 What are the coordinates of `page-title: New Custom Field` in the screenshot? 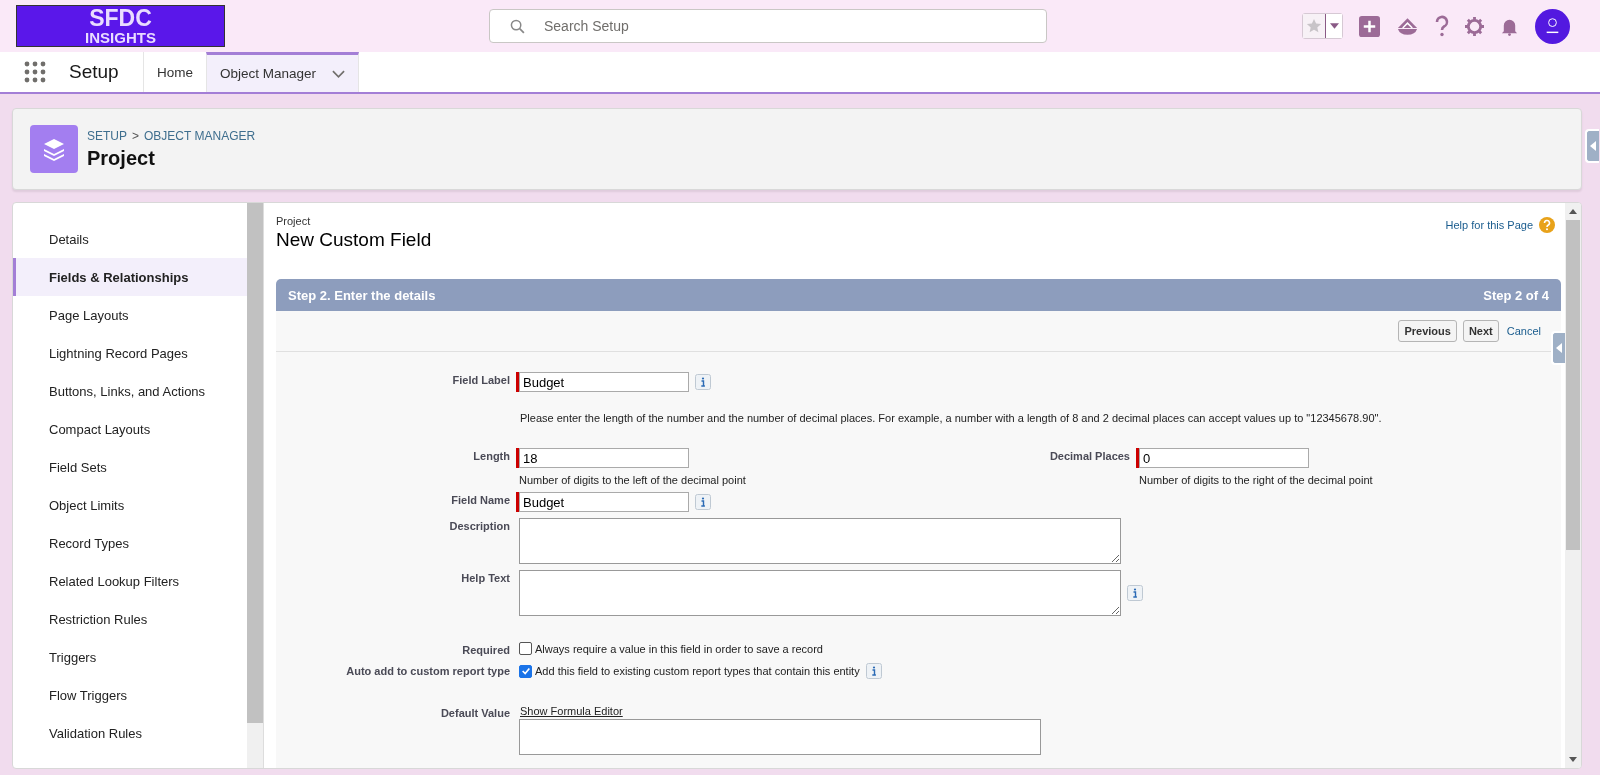 It's located at (354, 240).